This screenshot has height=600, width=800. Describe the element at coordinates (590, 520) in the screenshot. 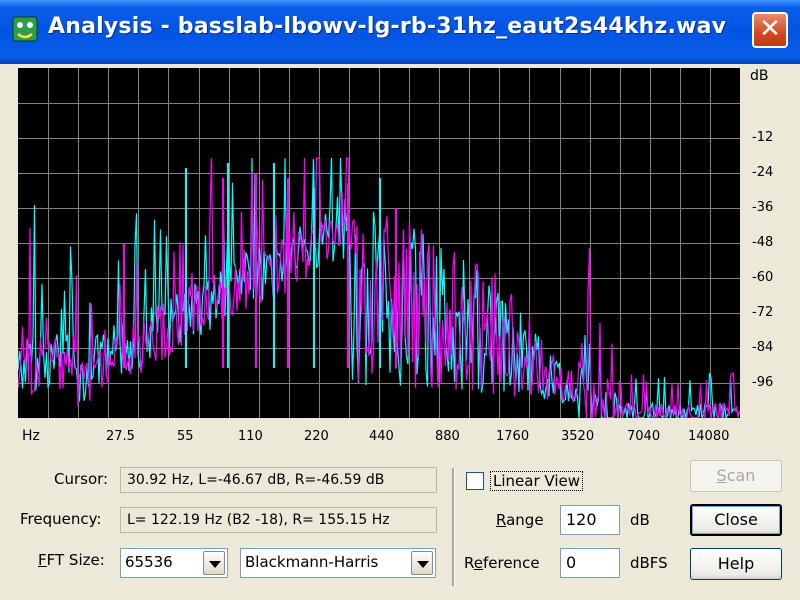

I see `range-input: 120` at that location.